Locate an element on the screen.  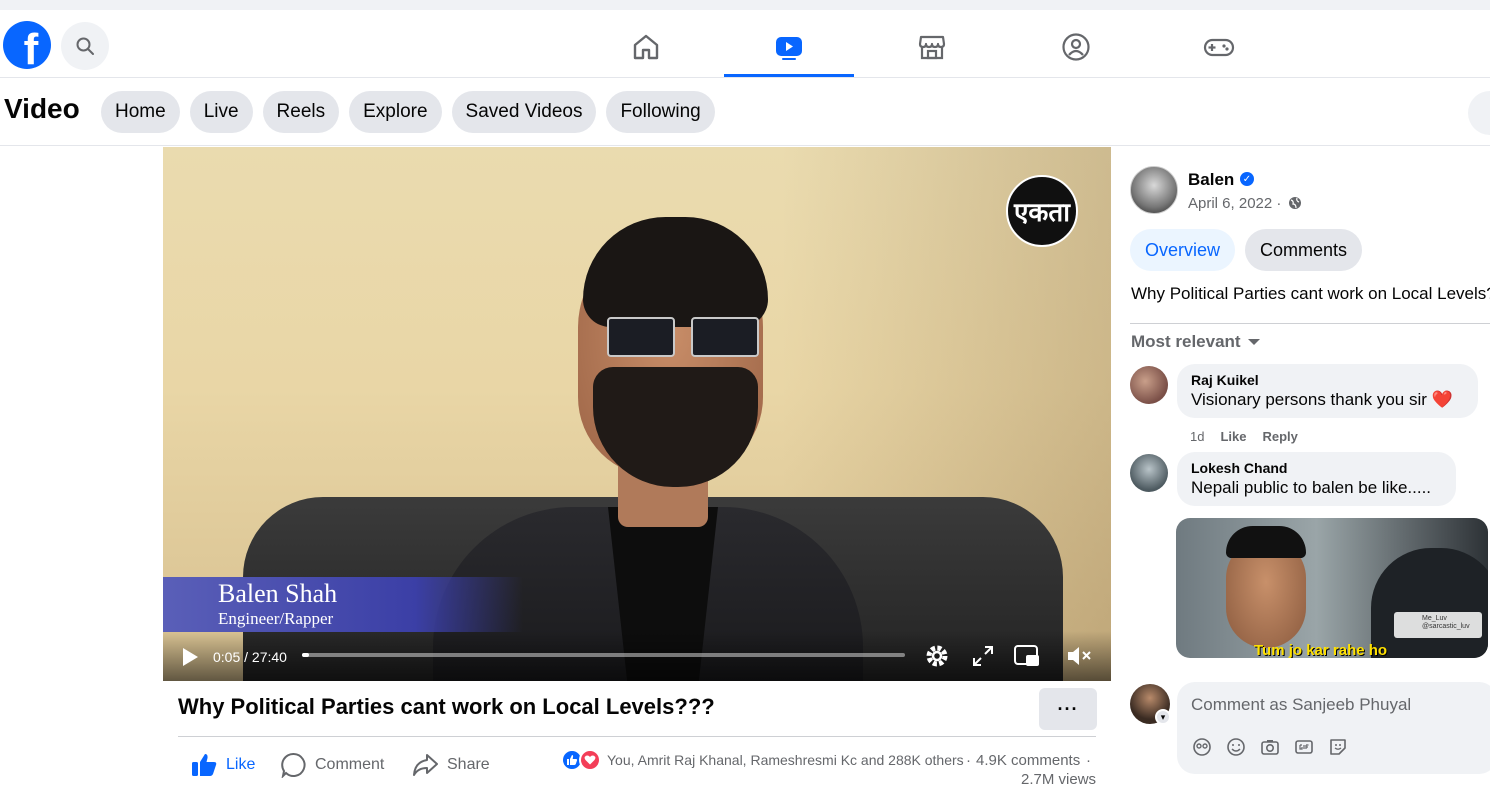
gear-icon is located at coordinates (937, 656).